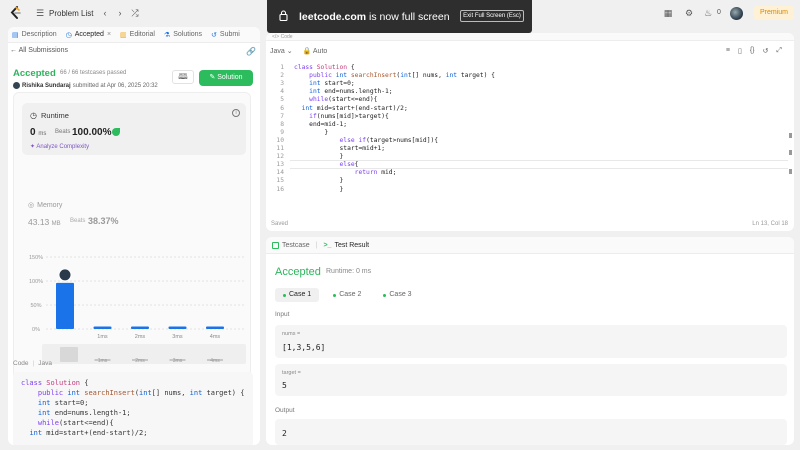  Describe the element at coordinates (728, 51) in the screenshot. I see `format-icon: ≡` at that location.